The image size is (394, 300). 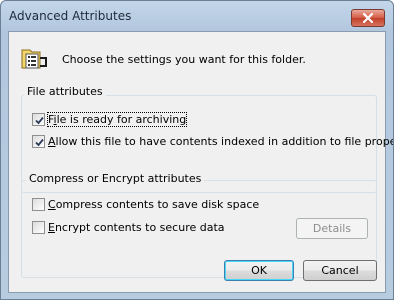 I want to click on cancel-button-label: Cancel, so click(x=340, y=270).